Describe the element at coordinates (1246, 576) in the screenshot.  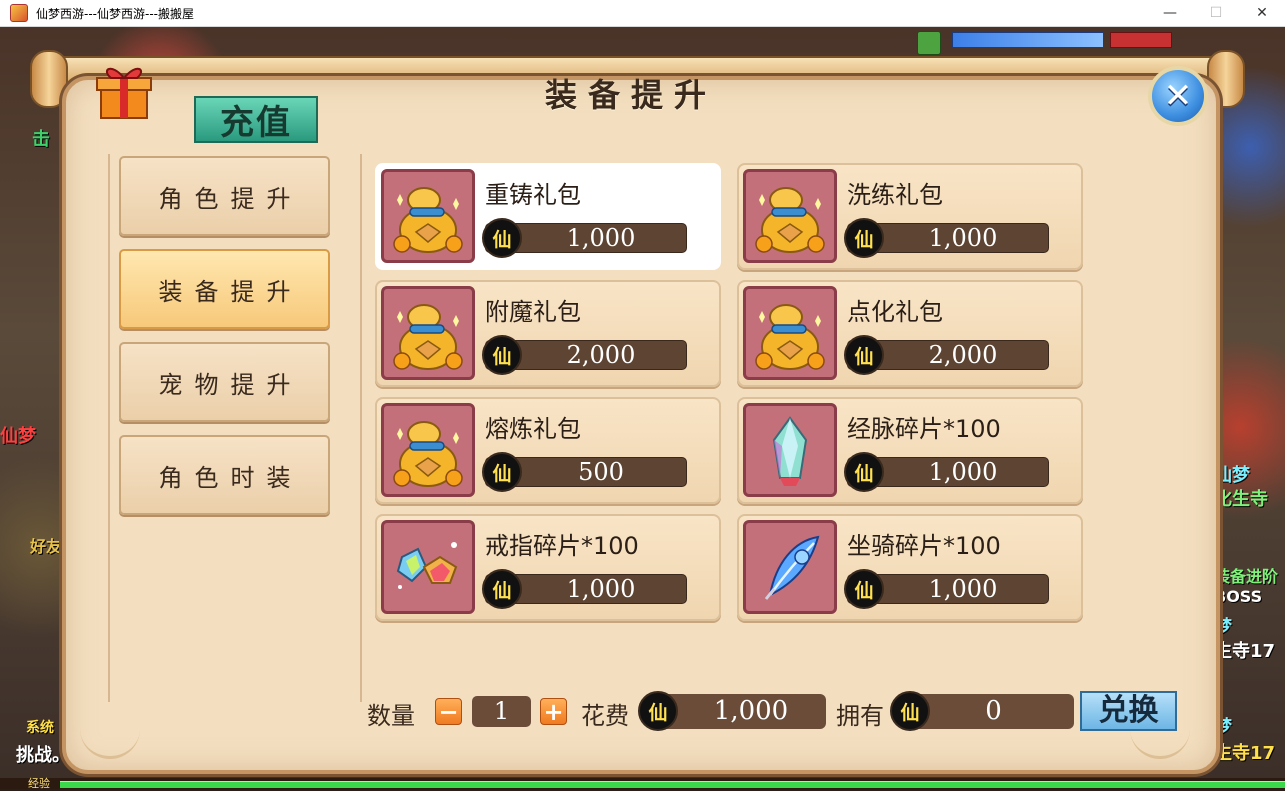
I see `hud-text: 装备进阶` at that location.